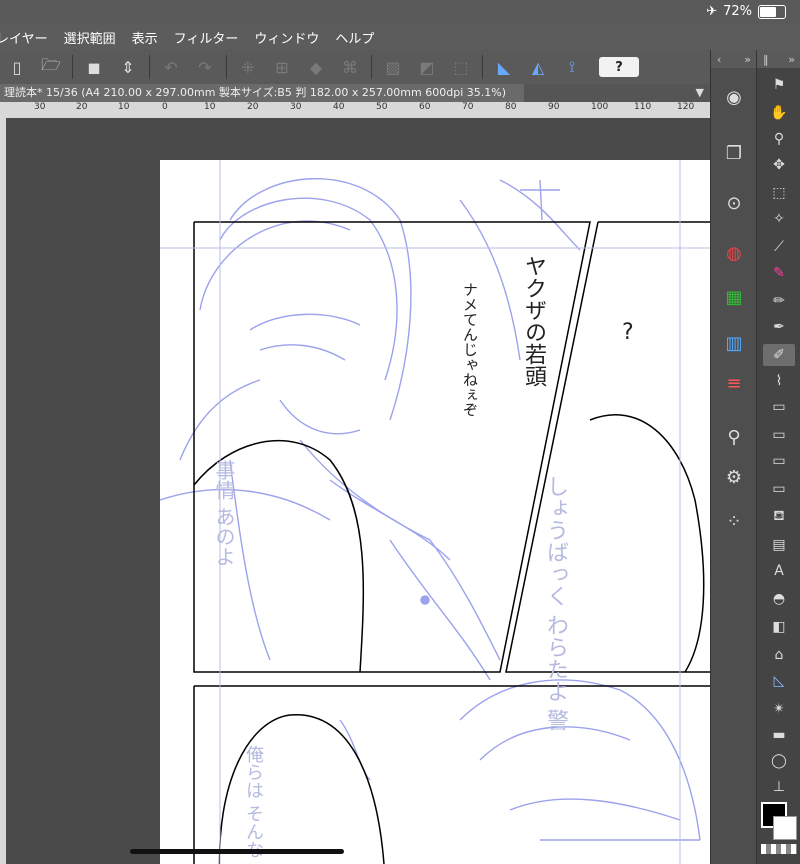  I want to click on animation-icon: ▥, so click(734, 343).